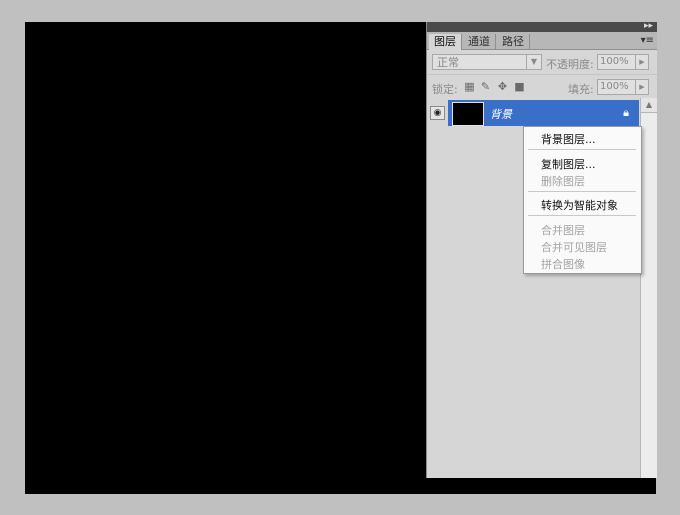  I want to click on menu-item-merge-visible: 合并可见图层, so click(574, 247).